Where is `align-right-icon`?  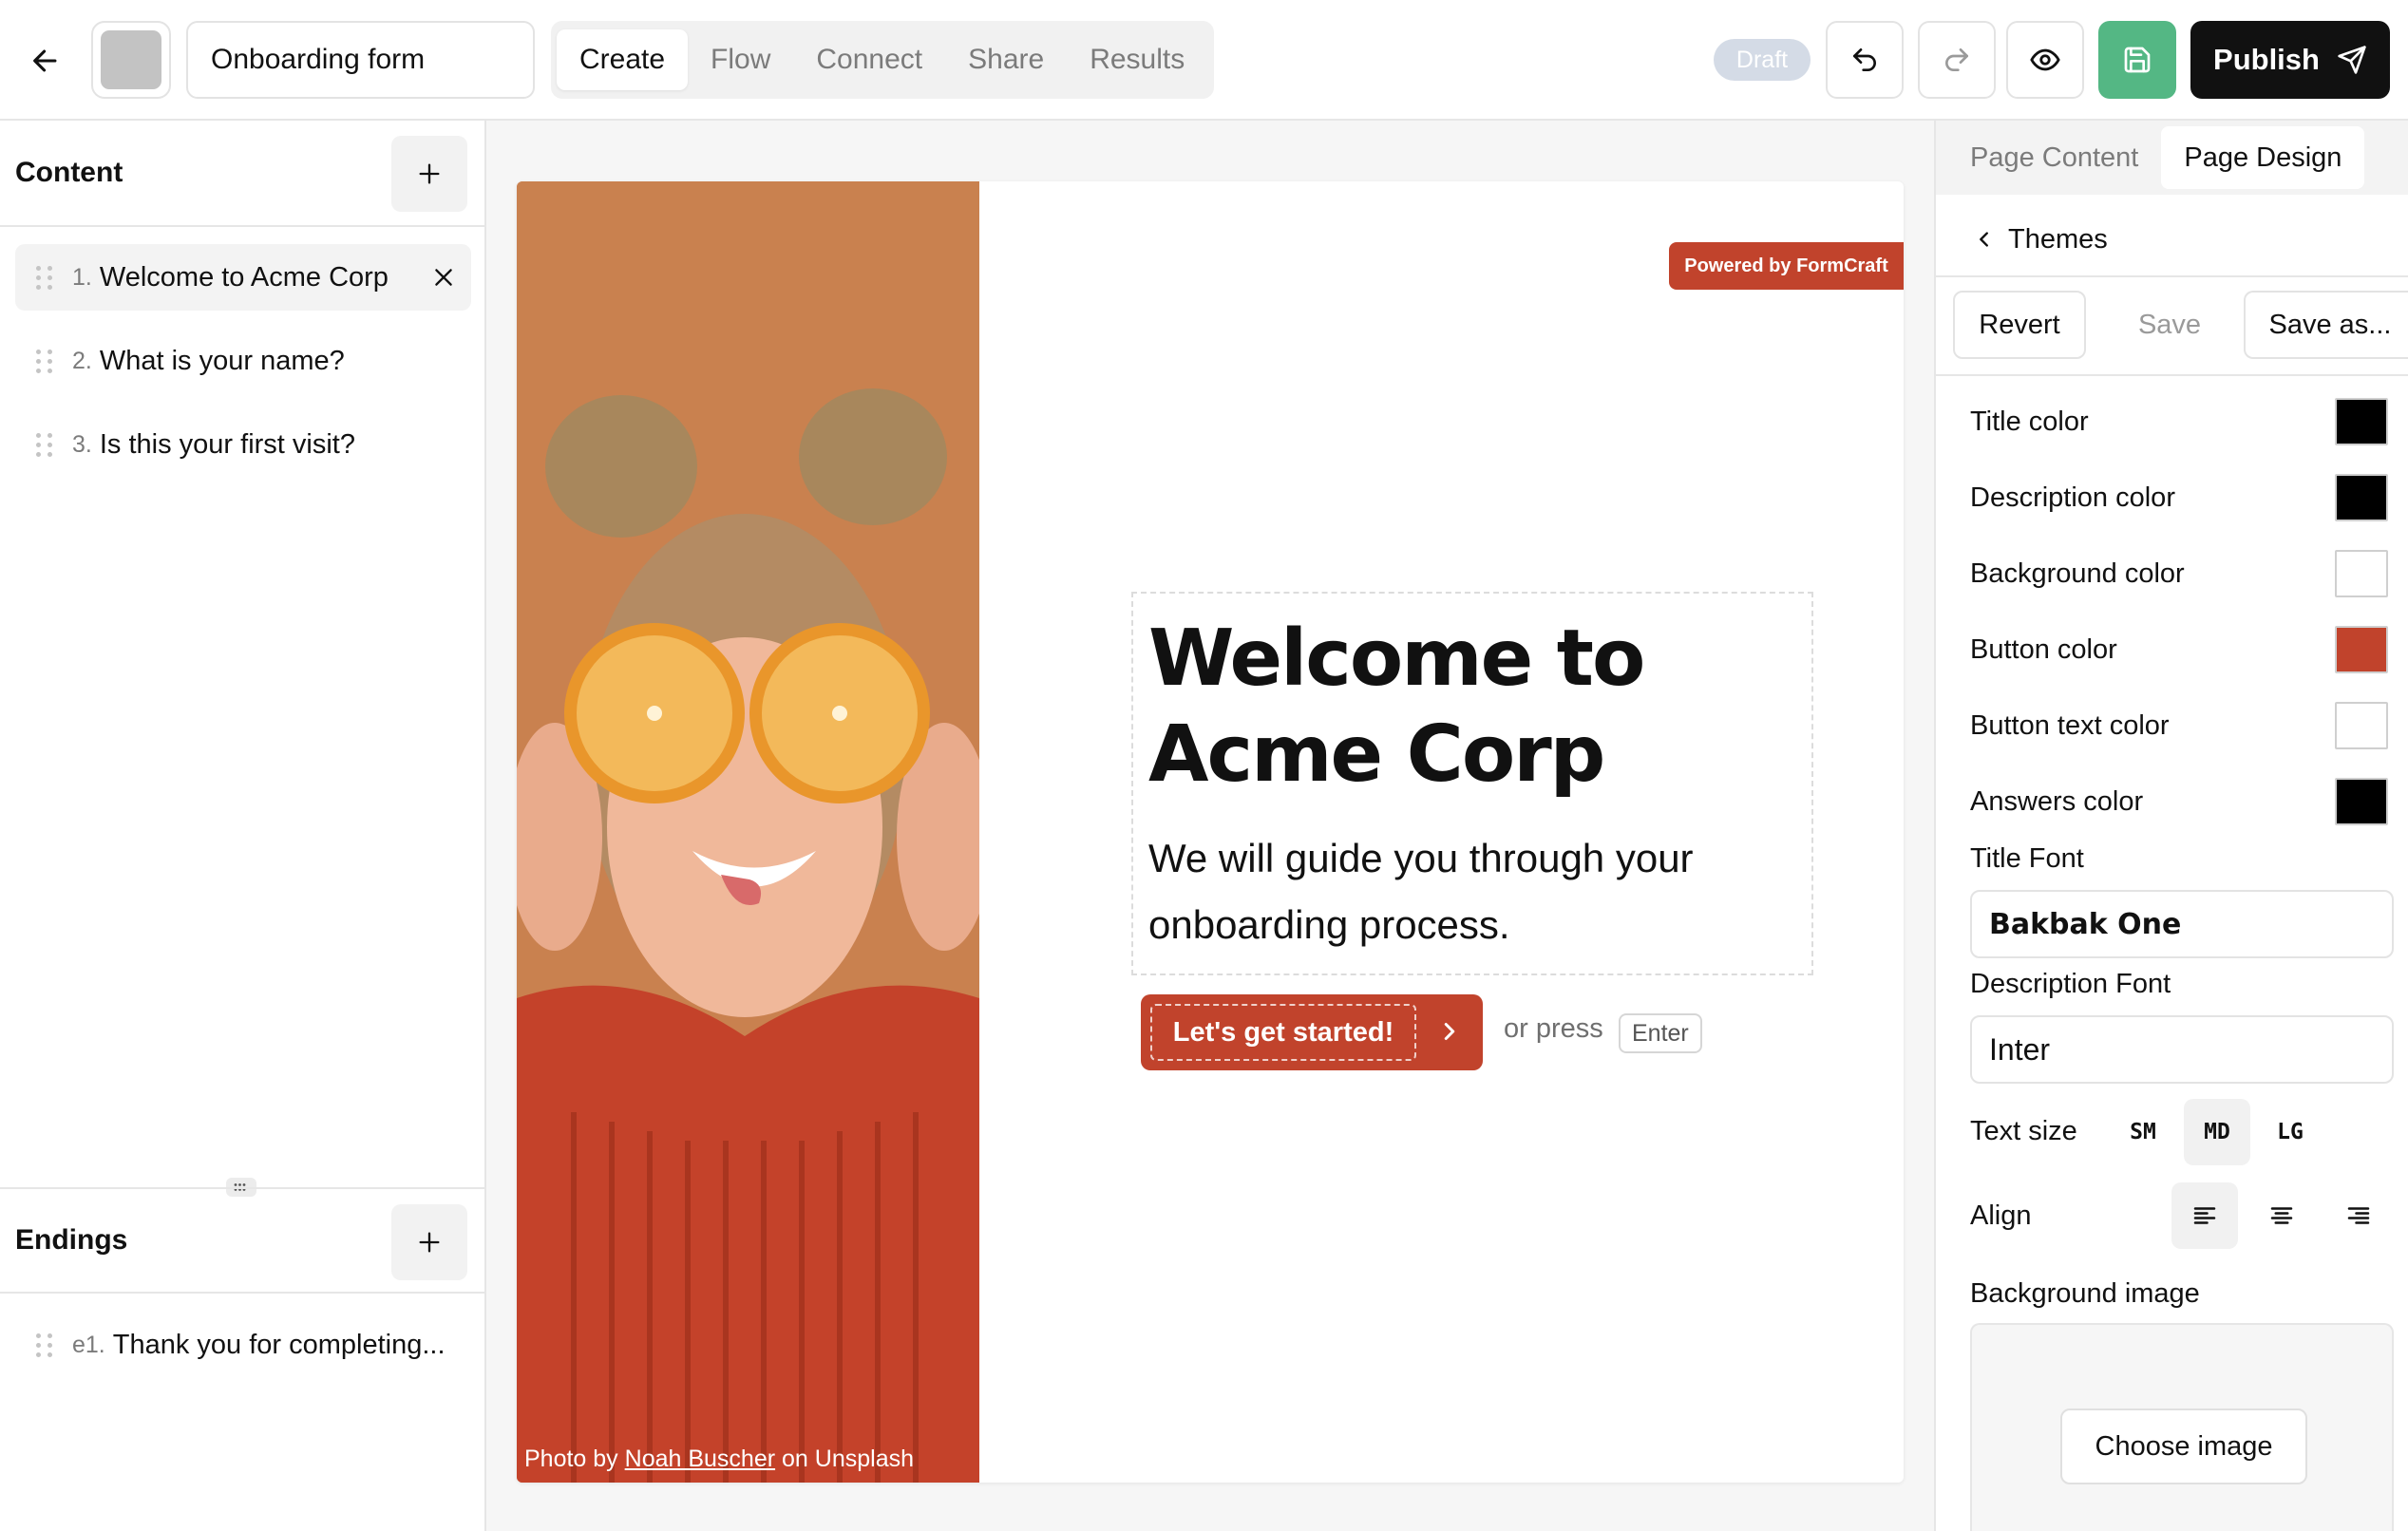
align-right-icon is located at coordinates (2358, 1215).